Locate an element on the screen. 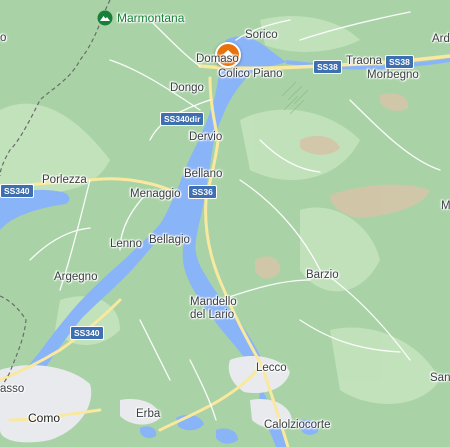  road-shield-ss340dir: SS340dir is located at coordinates (182, 119).